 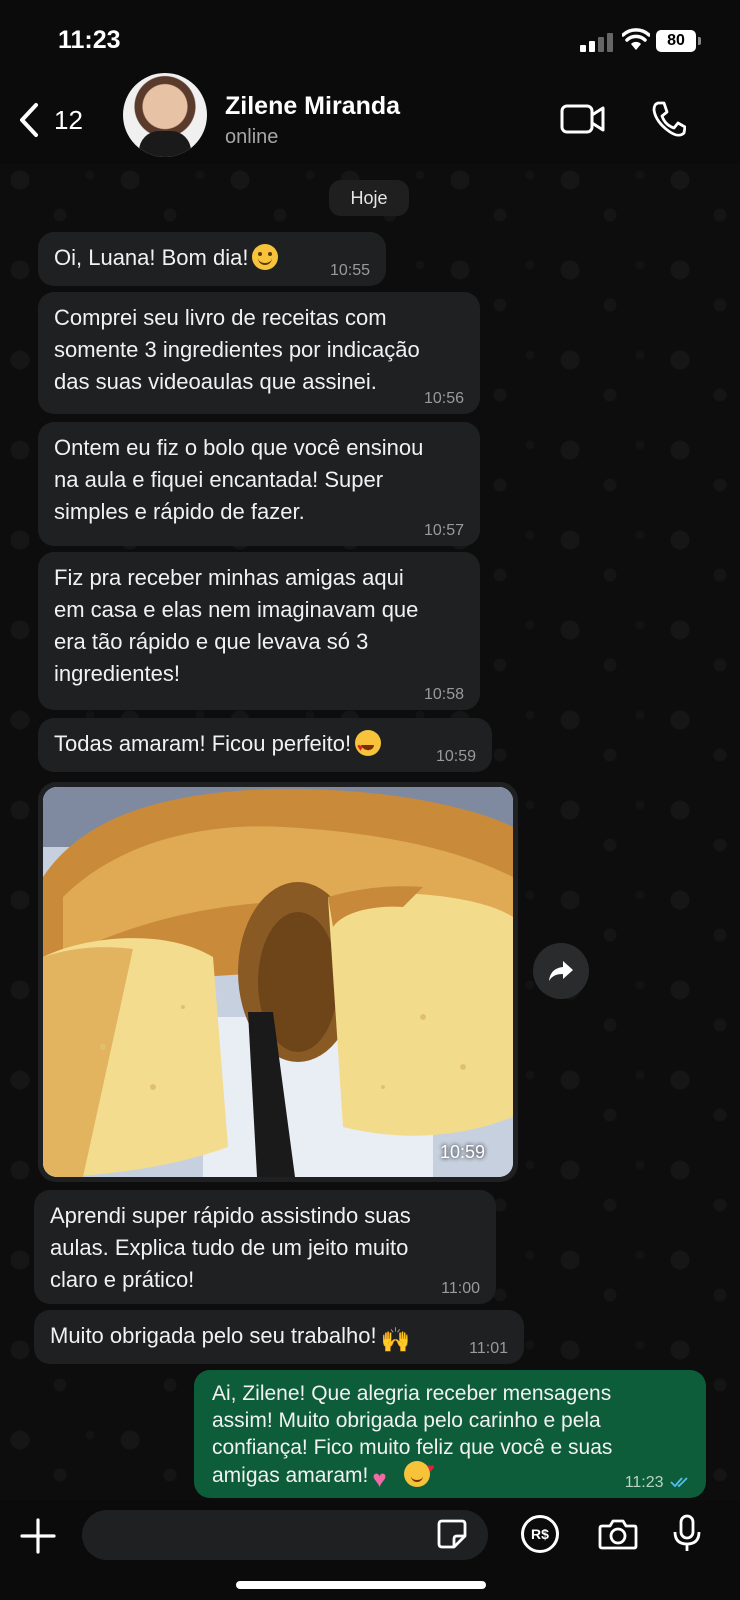 What do you see at coordinates (679, 1482) in the screenshot?
I see `read-receipt-icon` at bounding box center [679, 1482].